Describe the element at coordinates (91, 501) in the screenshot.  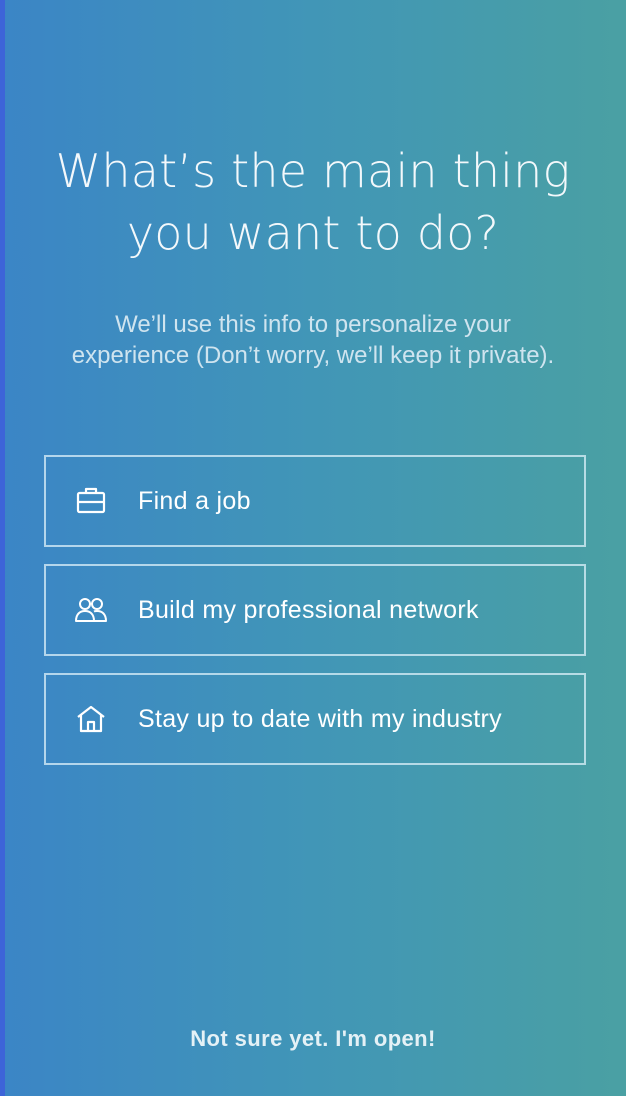
I see `briefcase-icon` at that location.